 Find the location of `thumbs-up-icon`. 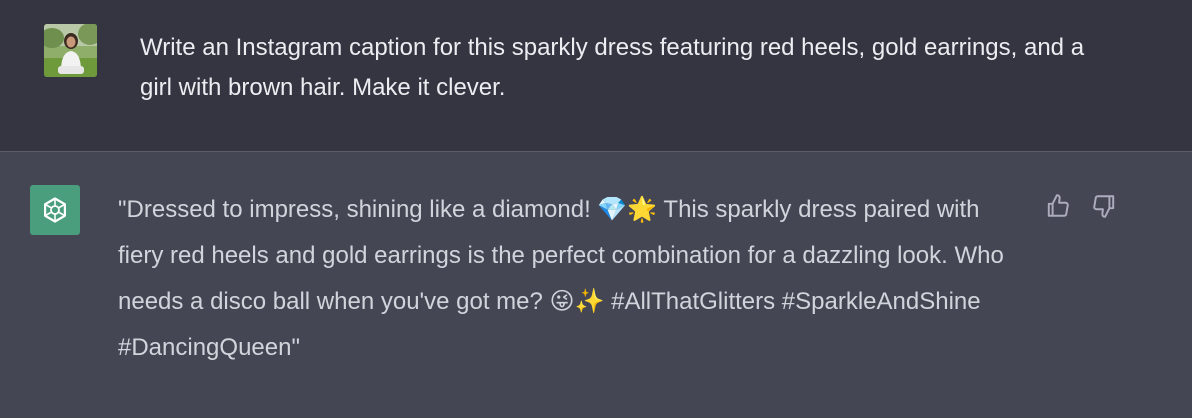

thumbs-up-icon is located at coordinates (1058, 205).